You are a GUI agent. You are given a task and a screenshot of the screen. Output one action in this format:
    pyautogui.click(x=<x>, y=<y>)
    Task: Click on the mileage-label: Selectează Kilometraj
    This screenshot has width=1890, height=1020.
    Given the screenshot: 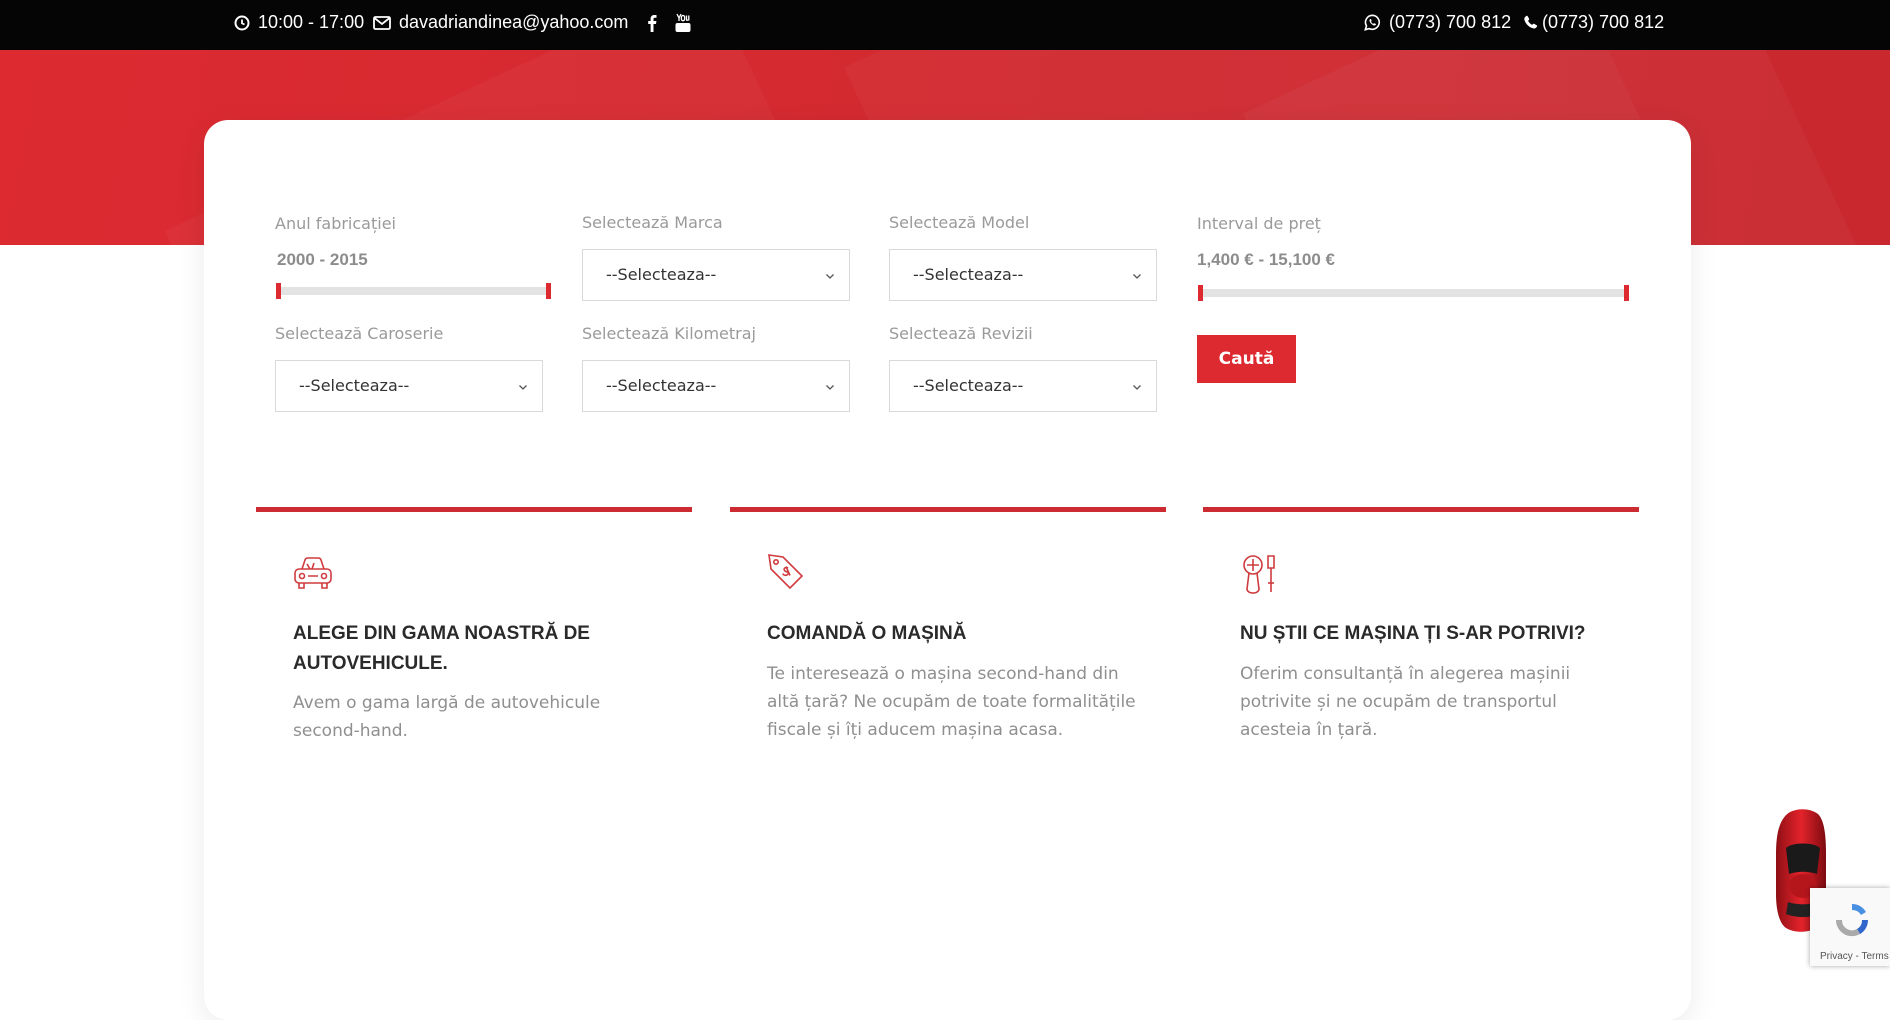 What is the action you would take?
    pyautogui.click(x=669, y=333)
    